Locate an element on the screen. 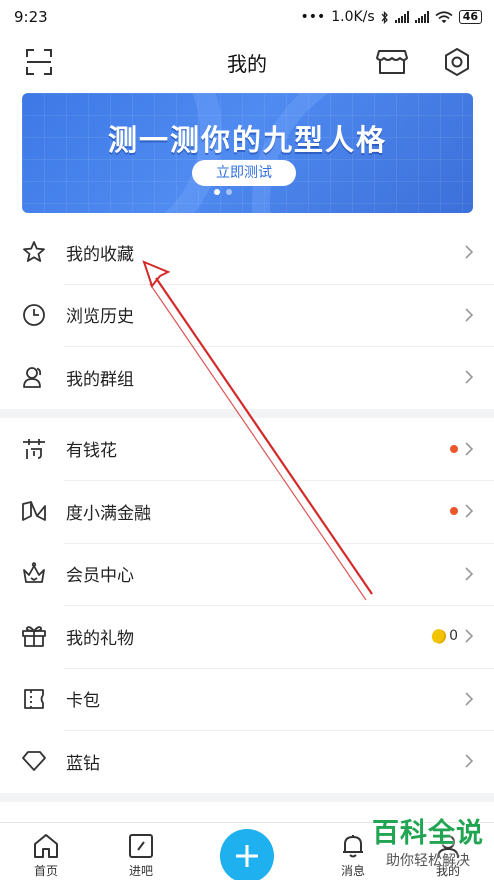 The width and height of the screenshot is (494, 880). tab-home: 首页 is located at coordinates (46, 856).